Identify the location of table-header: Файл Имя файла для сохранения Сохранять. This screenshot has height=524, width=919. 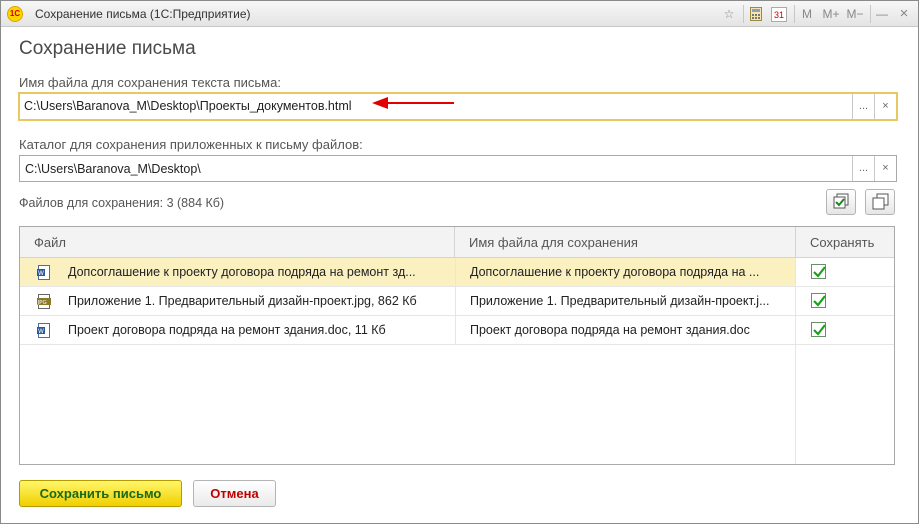
(457, 242).